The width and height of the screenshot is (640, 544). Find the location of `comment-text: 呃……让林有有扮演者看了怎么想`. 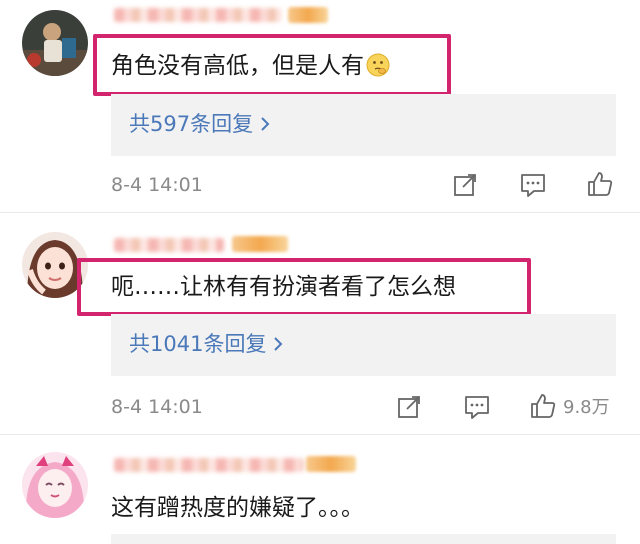

comment-text: 呃……让林有有扮演者看了怎么想 is located at coordinates (283, 287).